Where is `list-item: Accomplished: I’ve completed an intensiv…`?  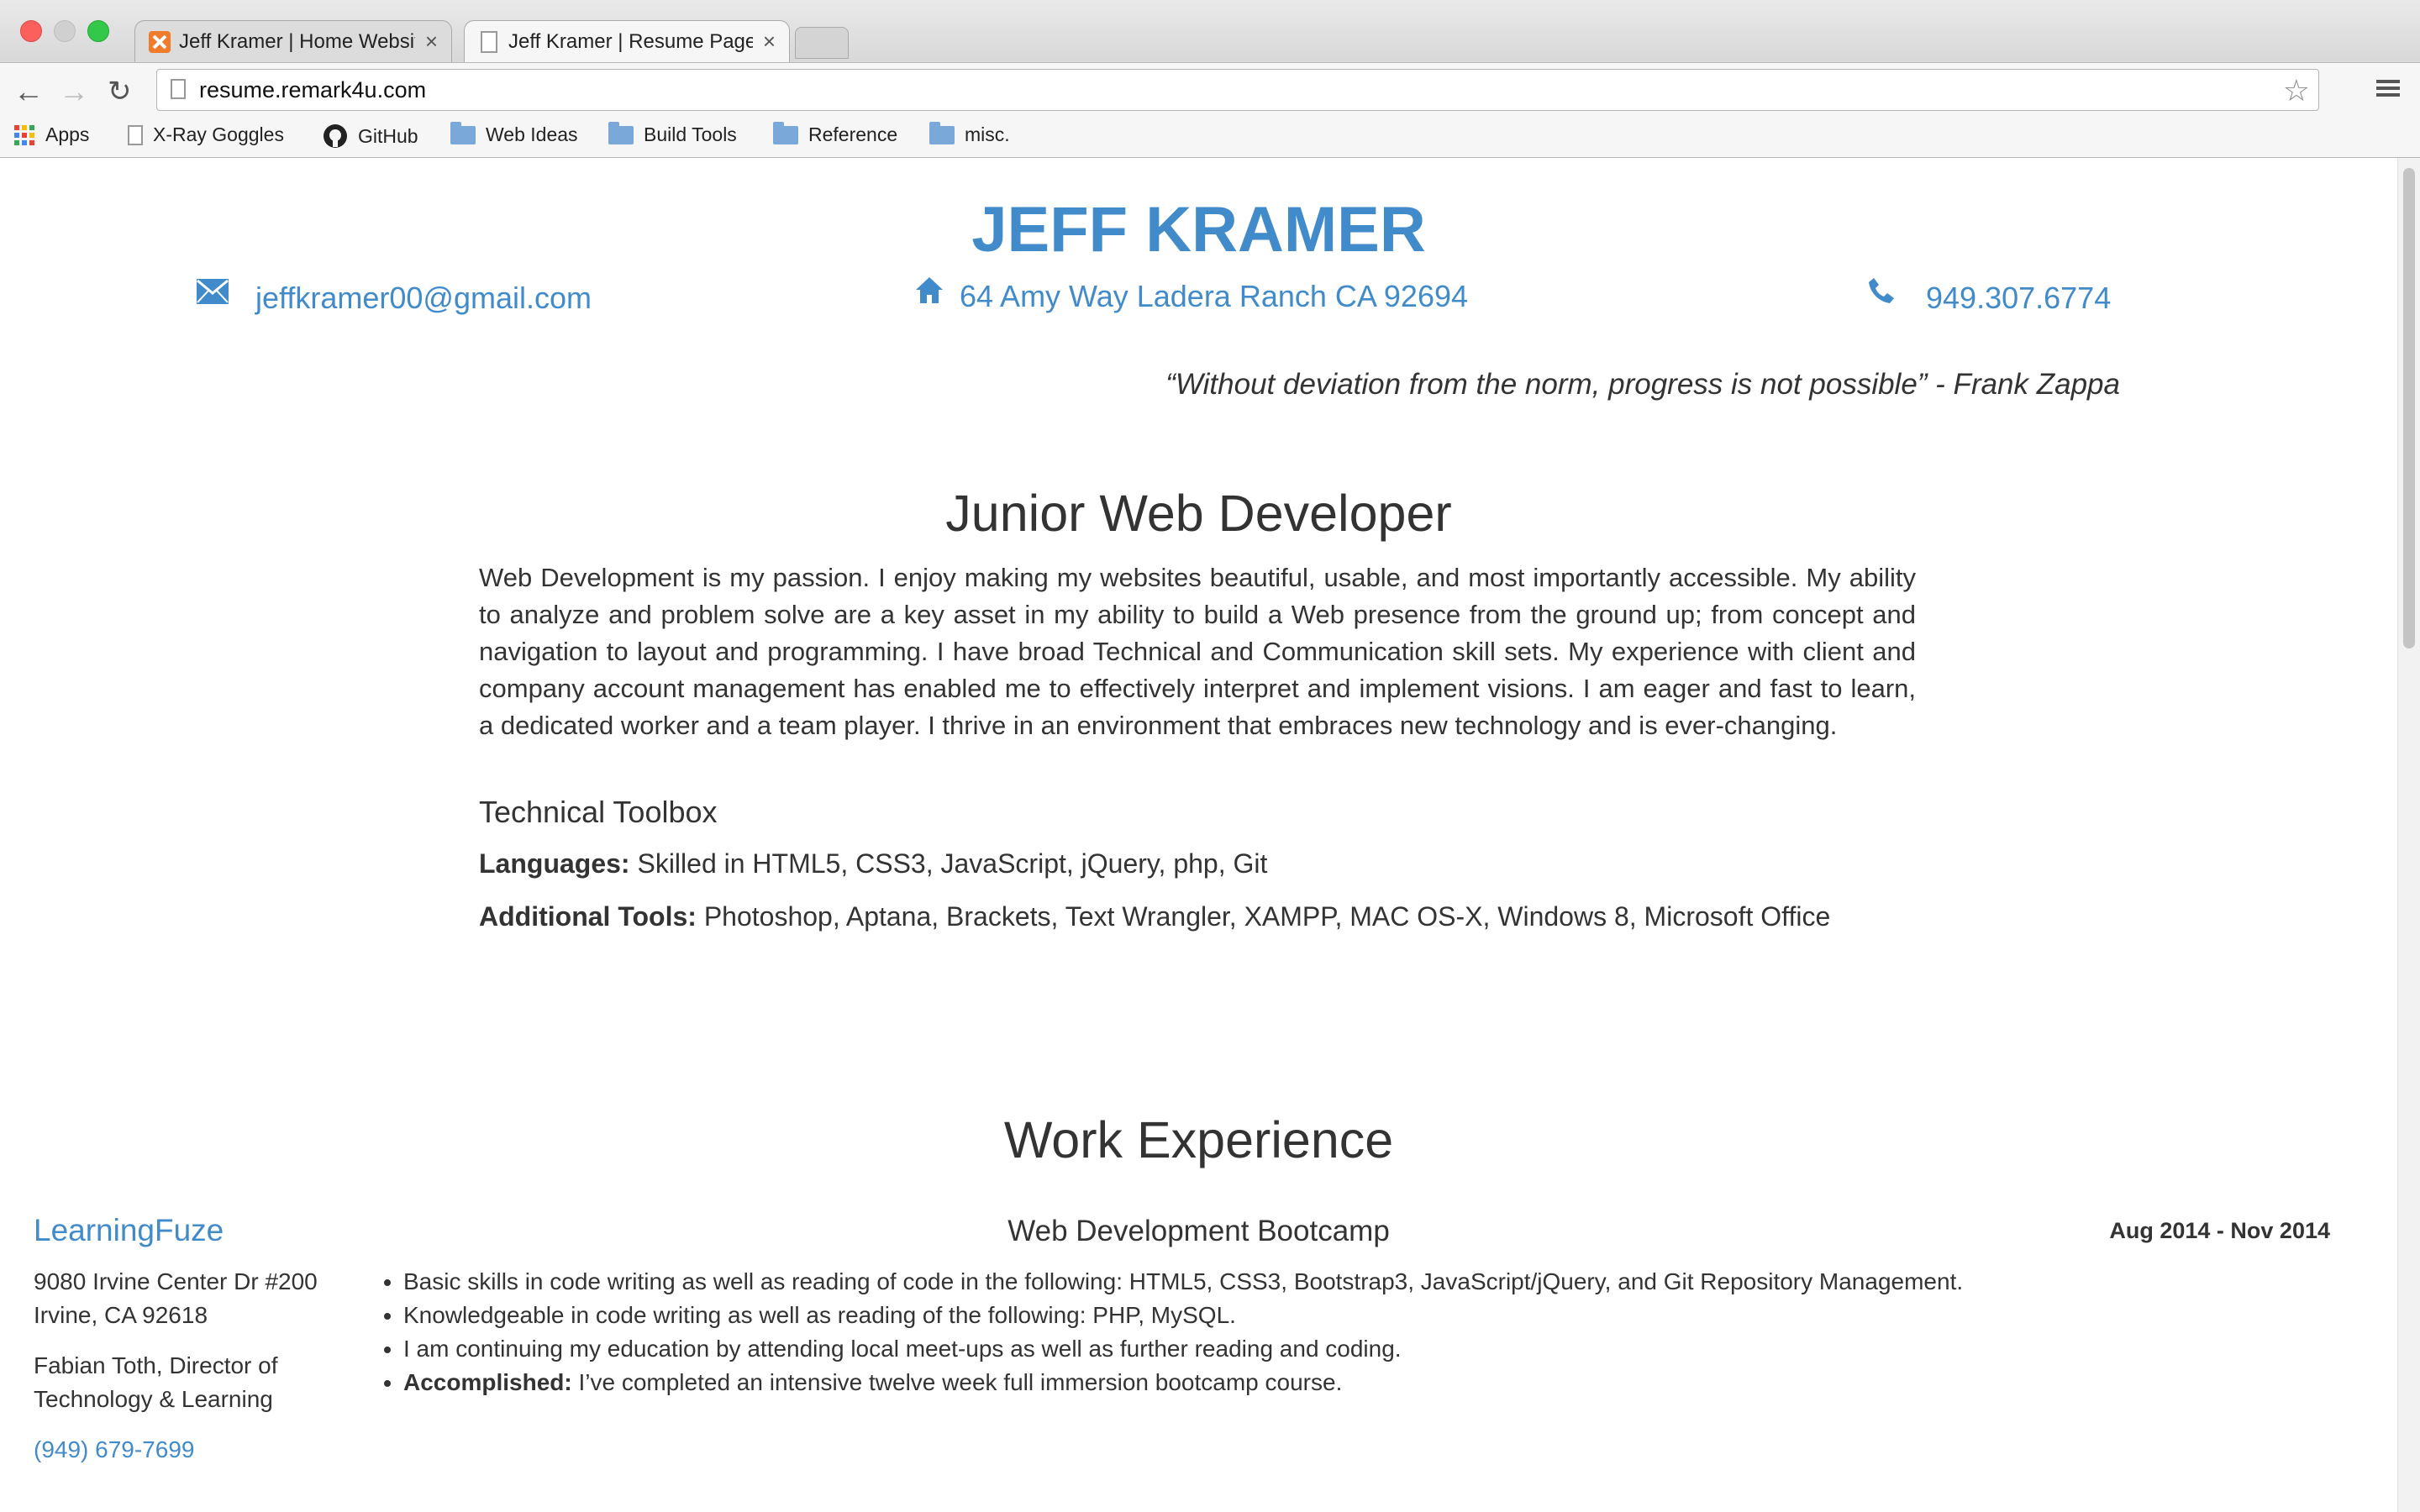 list-item: Accomplished: I’ve completed an intensiv… is located at coordinates (1369, 1382).